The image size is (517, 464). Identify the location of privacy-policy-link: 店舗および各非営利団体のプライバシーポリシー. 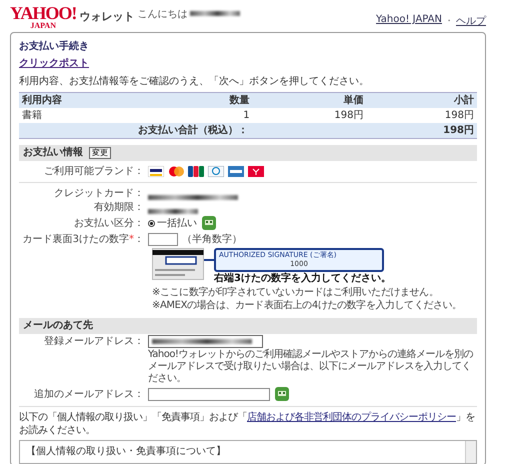
(351, 417).